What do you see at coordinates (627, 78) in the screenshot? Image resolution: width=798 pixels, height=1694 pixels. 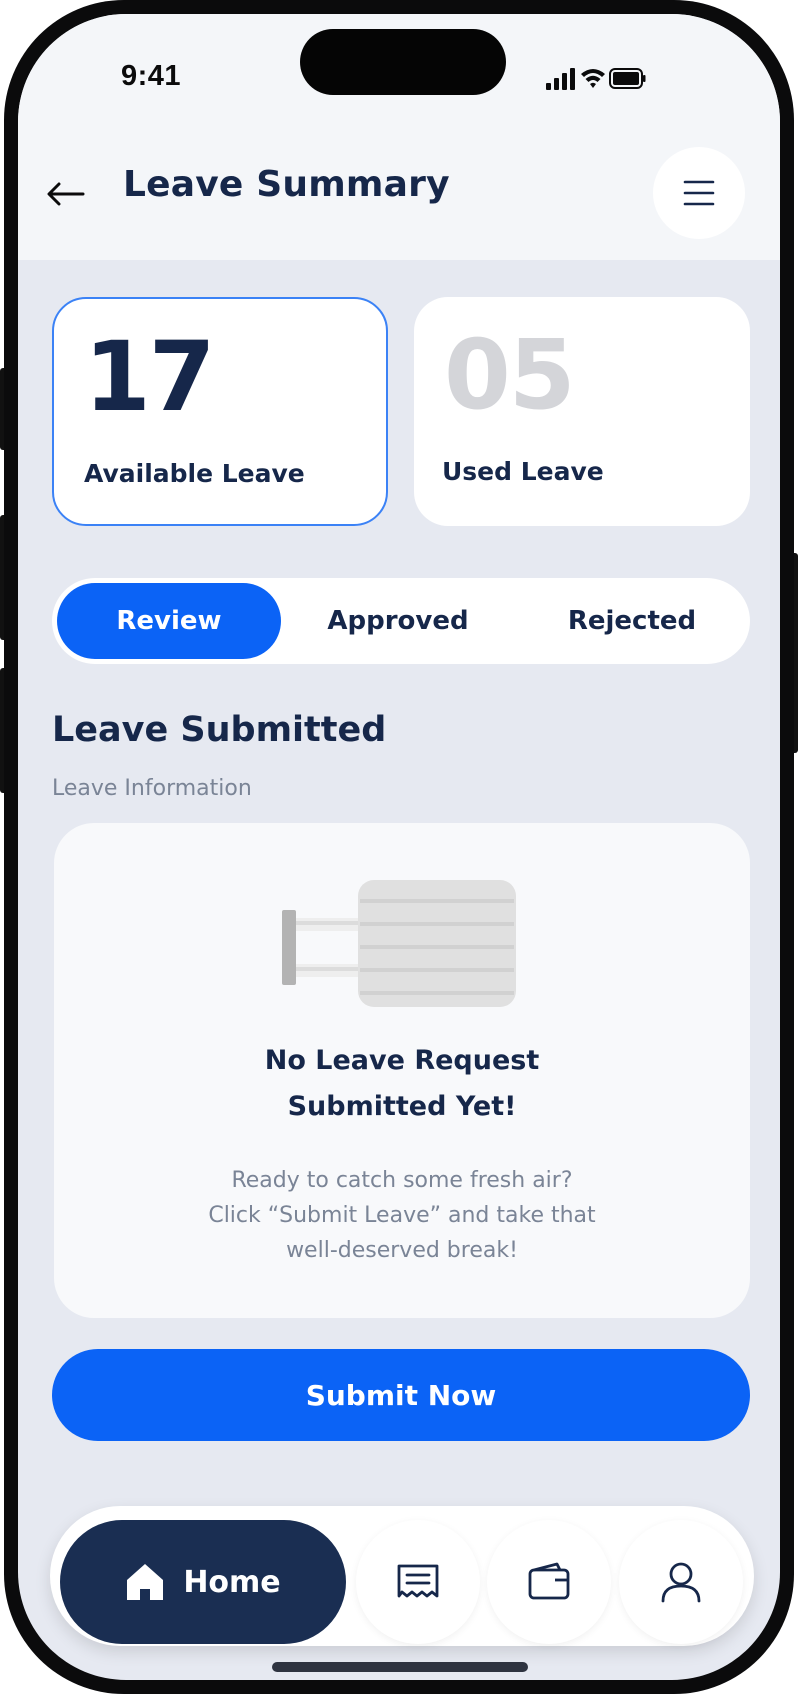 I see `battery-icon` at bounding box center [627, 78].